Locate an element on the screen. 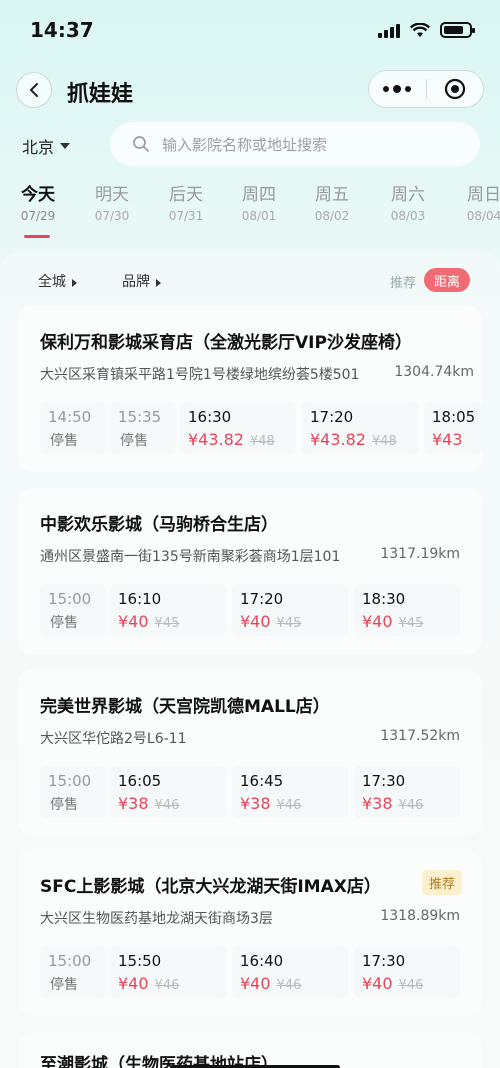 The image size is (500, 1068). session-time: 16:30 is located at coordinates (210, 417).